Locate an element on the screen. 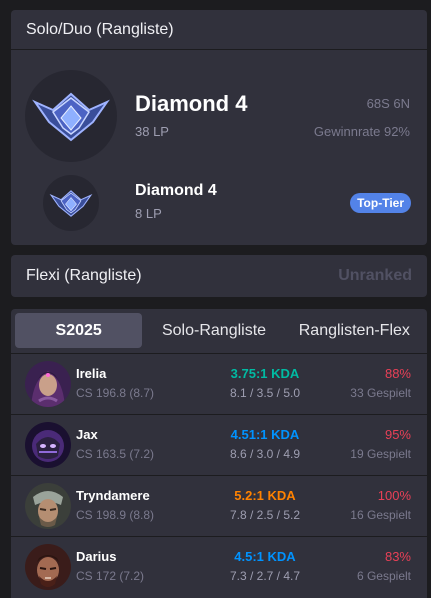 Image resolution: width=431 pixels, height=598 pixels. season-tabs: S2025 Solo-Rangliste Ranglisten-Flex is located at coordinates (219, 330).